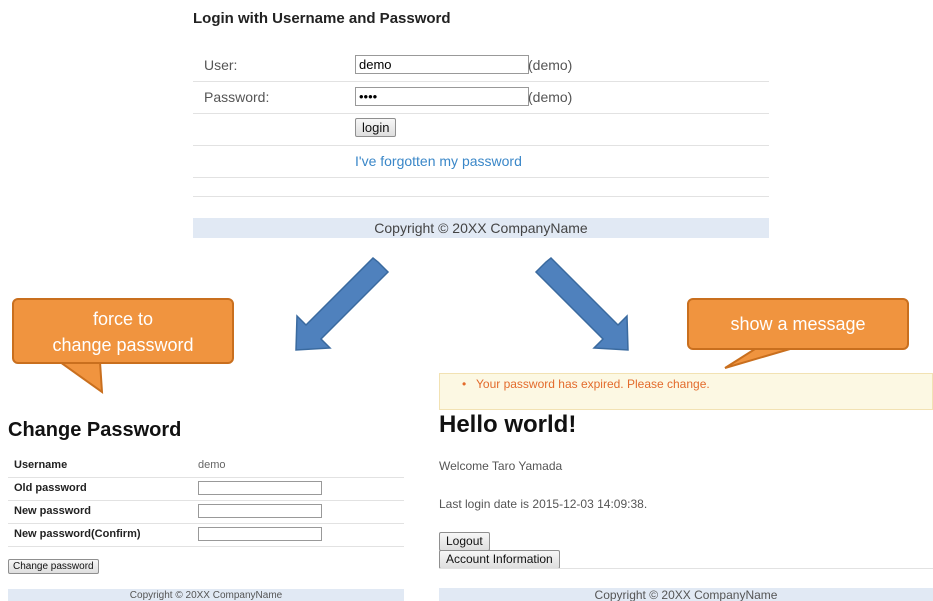  I want to click on old-password-label: Old password, so click(50, 488).